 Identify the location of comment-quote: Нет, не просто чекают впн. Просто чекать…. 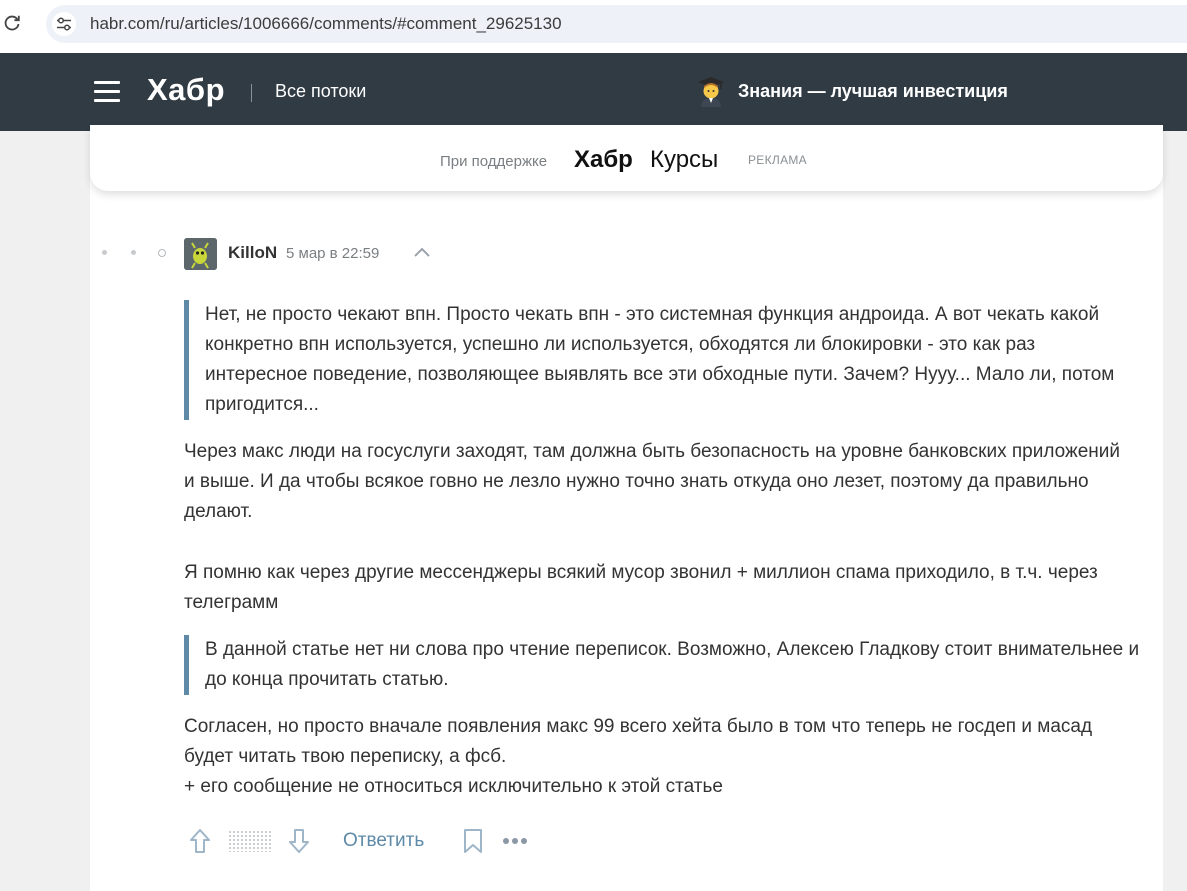
(662, 360).